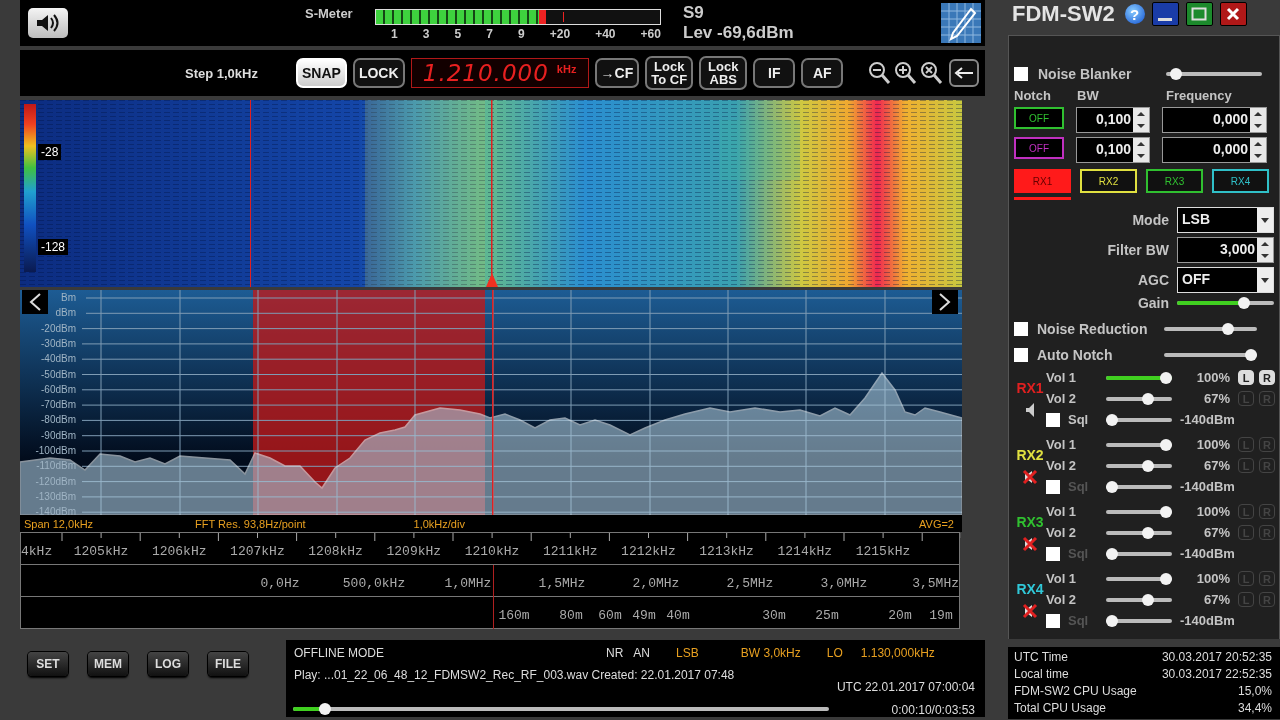 This screenshot has width=1280, height=720. What do you see at coordinates (961, 23) in the screenshot?
I see `pen-button` at bounding box center [961, 23].